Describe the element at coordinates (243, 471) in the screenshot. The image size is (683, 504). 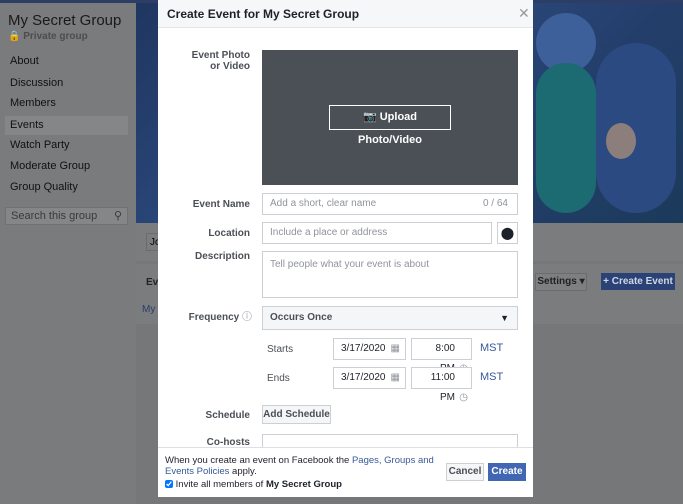
I see `policy-post: apply.` at that location.